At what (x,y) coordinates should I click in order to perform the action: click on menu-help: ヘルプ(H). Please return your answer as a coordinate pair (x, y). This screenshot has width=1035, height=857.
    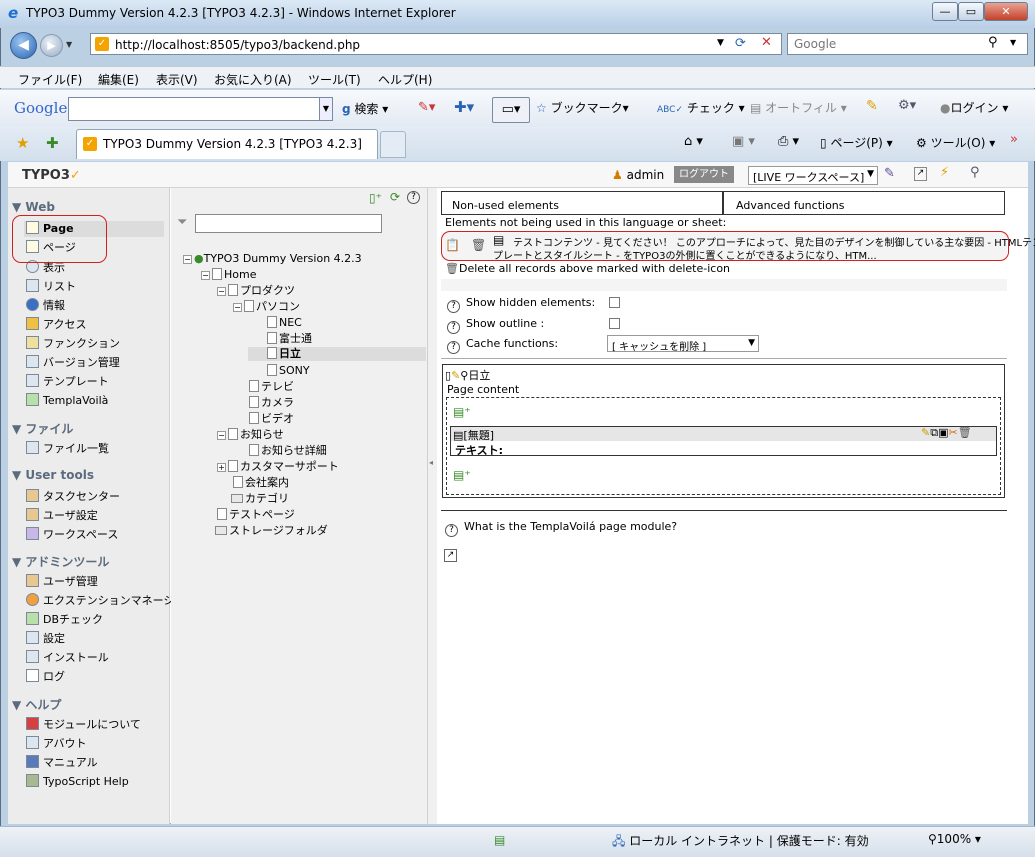
    Looking at the image, I should click on (405, 79).